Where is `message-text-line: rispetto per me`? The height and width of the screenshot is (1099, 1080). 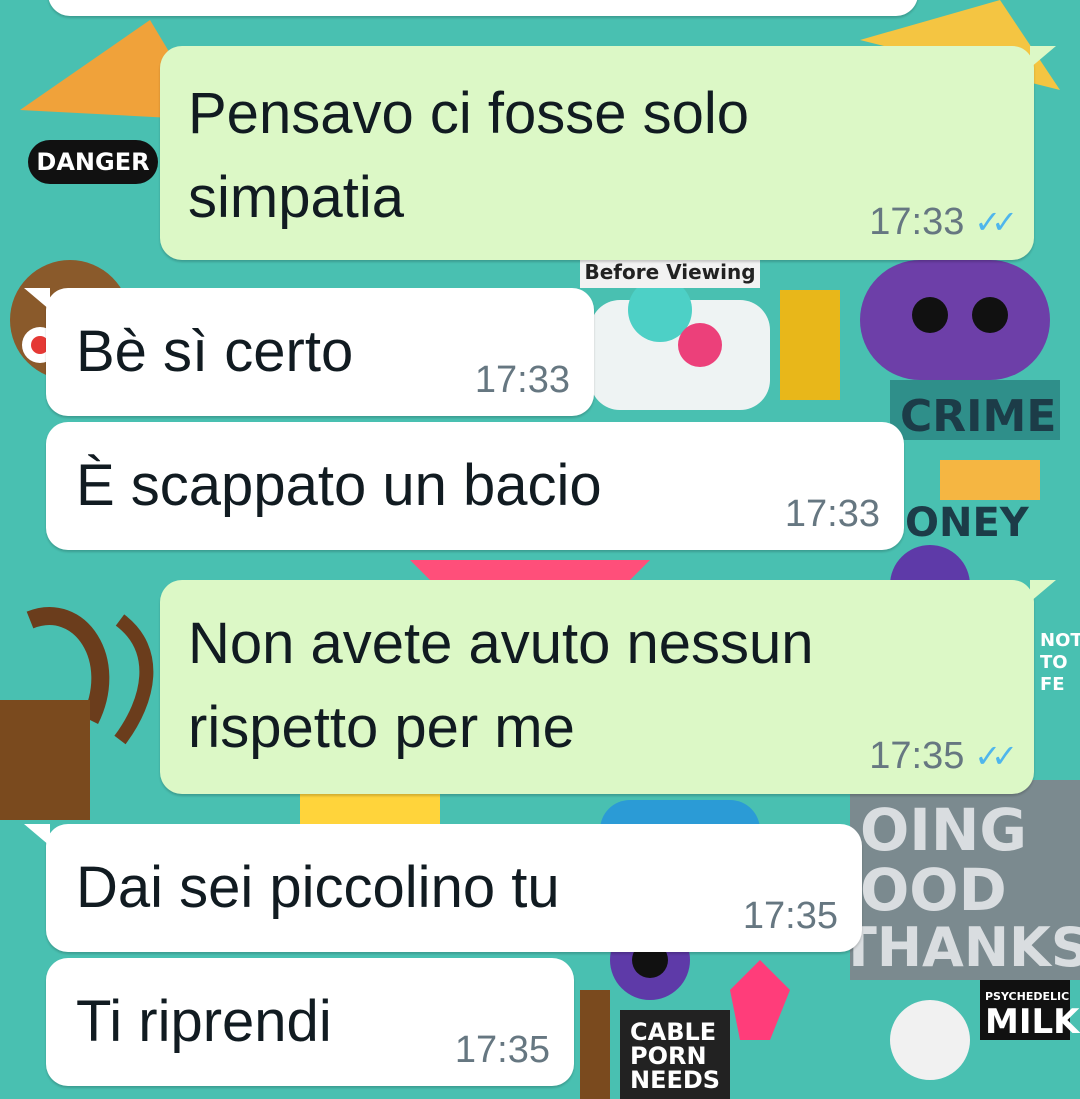
message-text-line: rispetto per me is located at coordinates (381, 727).